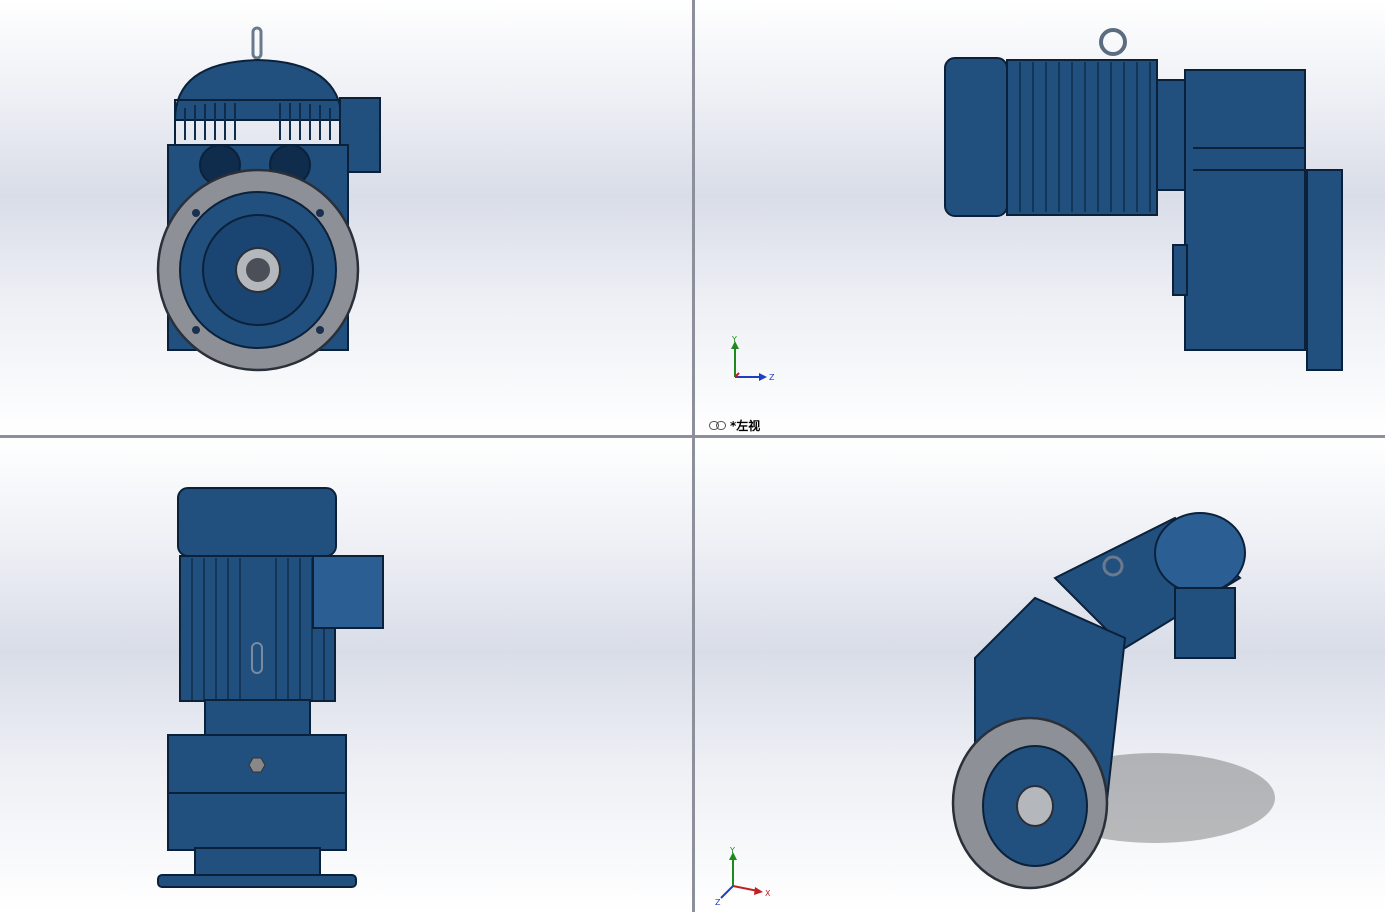 The height and width of the screenshot is (912, 1385). I want to click on model-top-view, so click(270, 687).